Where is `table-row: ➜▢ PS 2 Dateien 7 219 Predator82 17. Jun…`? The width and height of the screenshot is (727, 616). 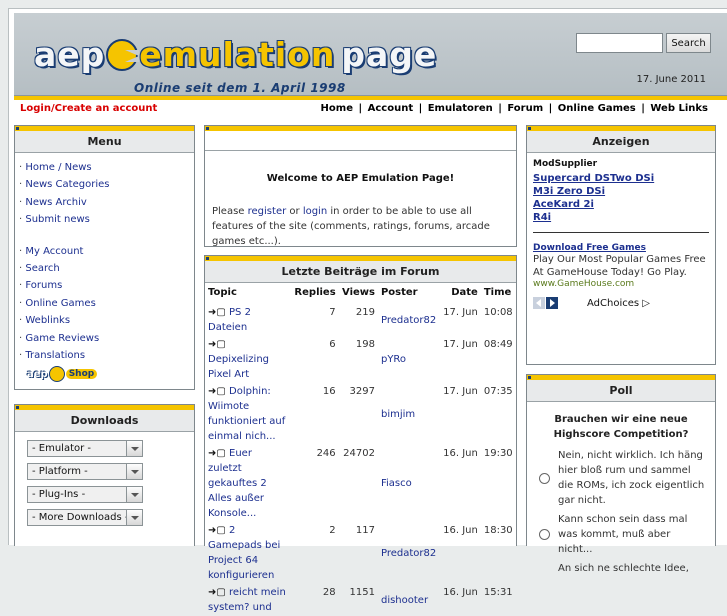
table-row: ➜▢ PS 2 Dateien 7 219 Predator82 17. Jun… is located at coordinates (360, 320).